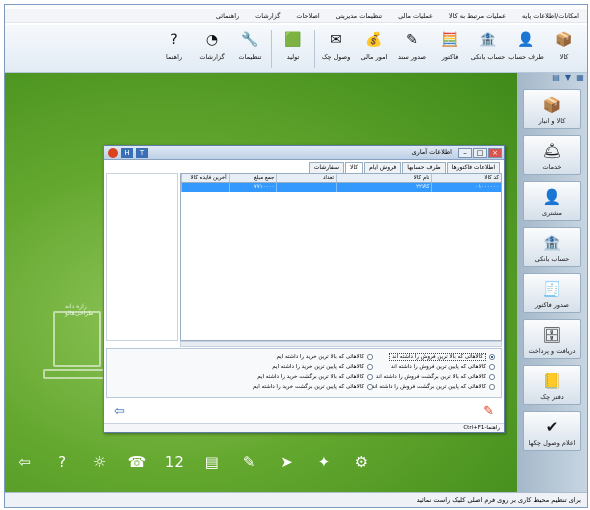 The image size is (590, 510). What do you see at coordinates (383, 178) in the screenshot?
I see `column-header: نام کالا` at bounding box center [383, 178].